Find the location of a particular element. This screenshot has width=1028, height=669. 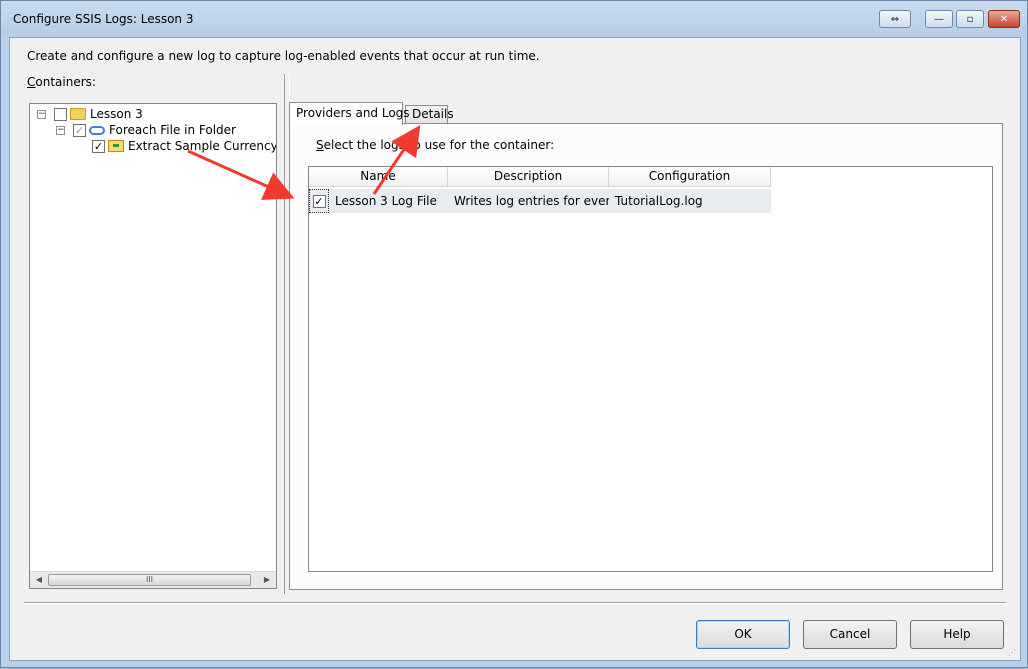

row-checkbox-cell: ✓ is located at coordinates (319, 201).